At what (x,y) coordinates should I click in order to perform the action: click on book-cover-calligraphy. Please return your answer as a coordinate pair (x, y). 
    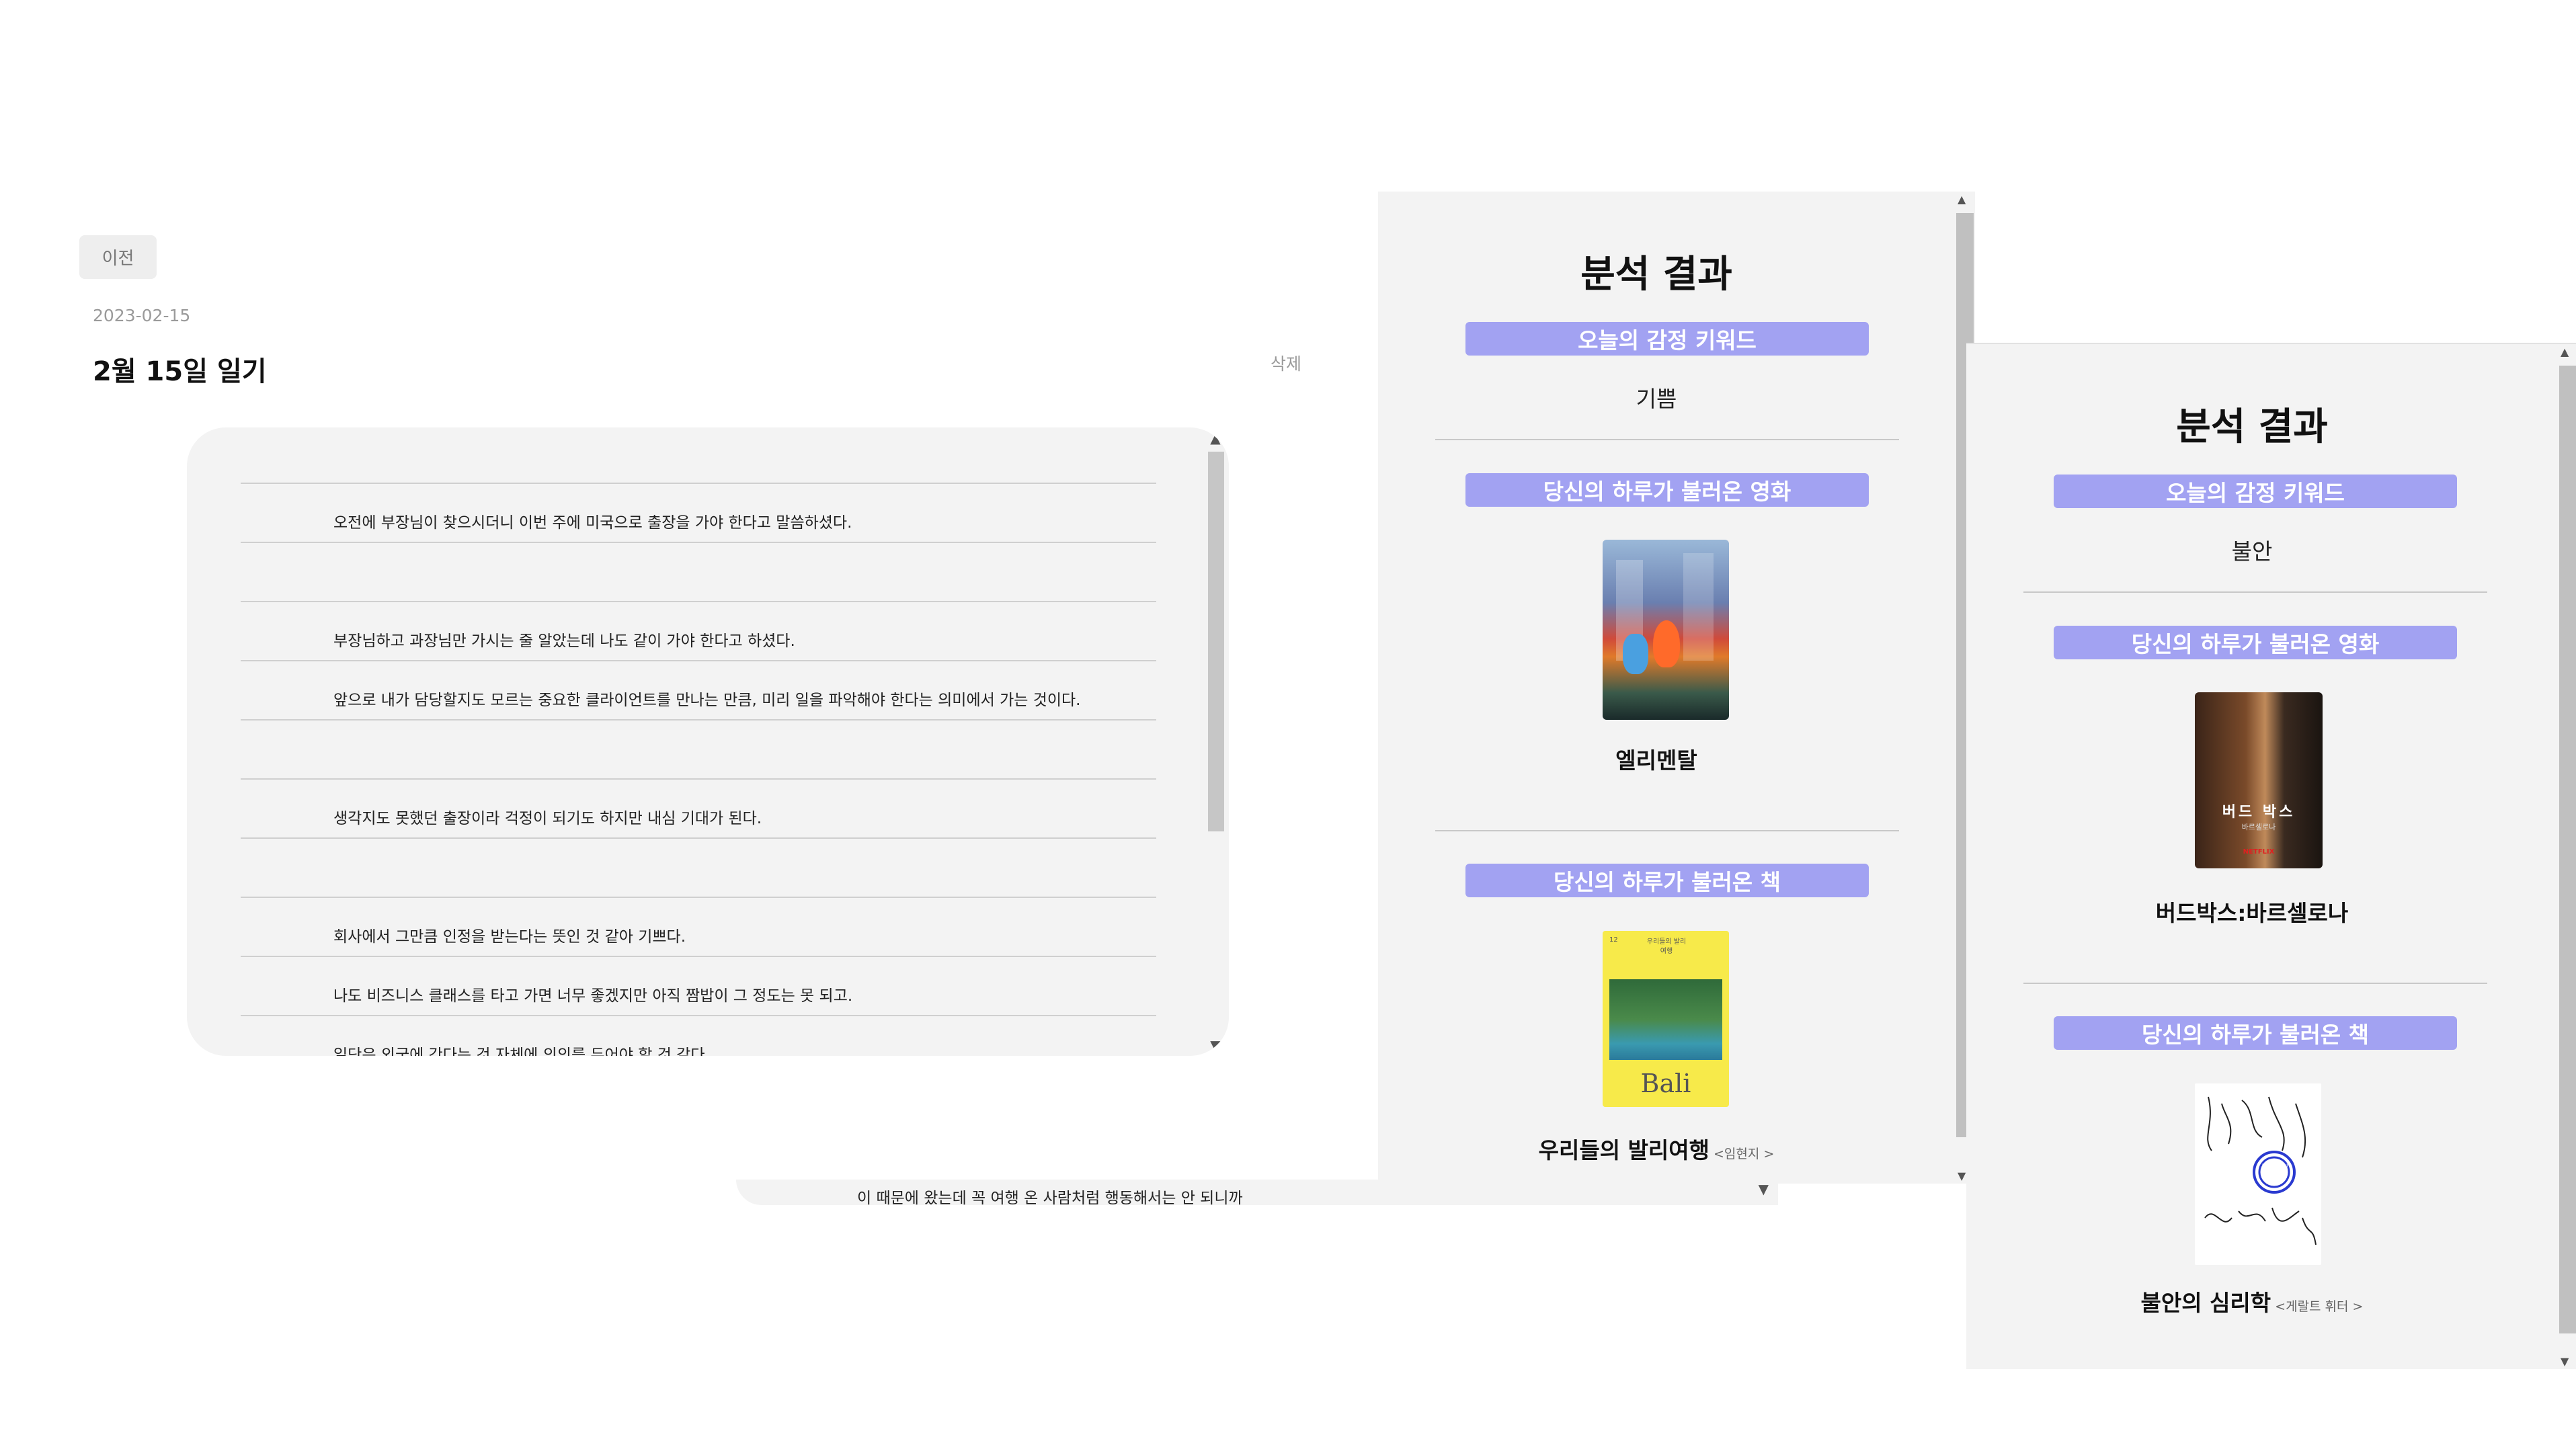
    Looking at the image, I should click on (2260, 1170).